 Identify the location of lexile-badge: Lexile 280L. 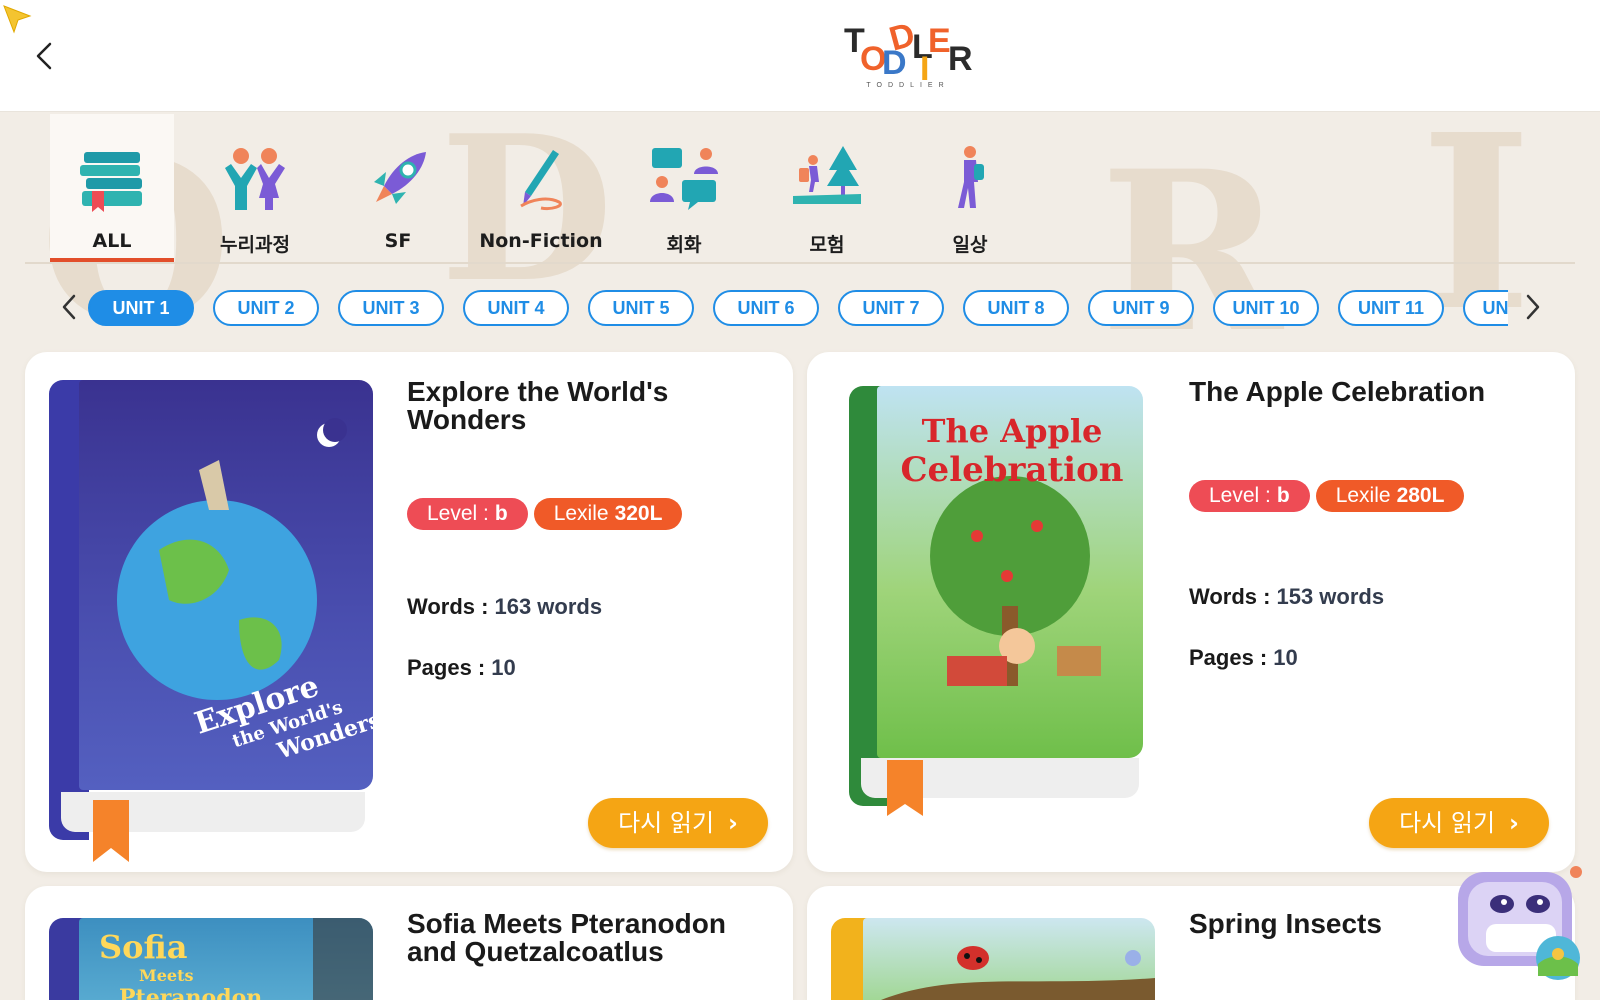
(1390, 496).